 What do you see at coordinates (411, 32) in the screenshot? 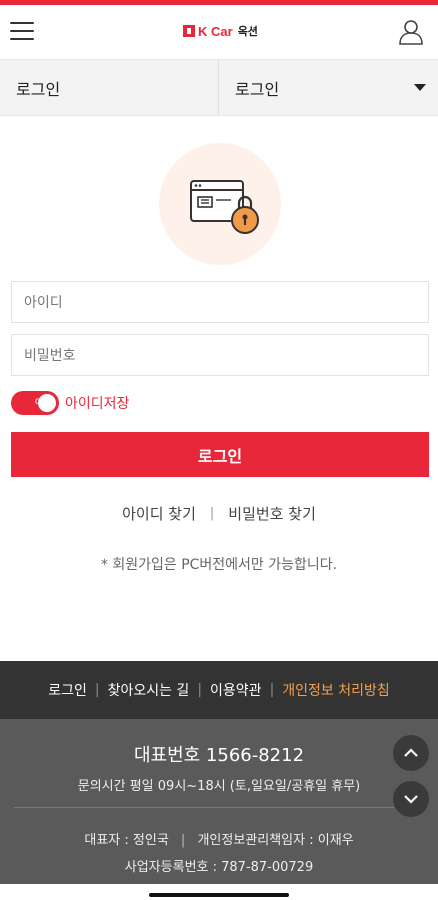
I see `user-profile-icon` at bounding box center [411, 32].